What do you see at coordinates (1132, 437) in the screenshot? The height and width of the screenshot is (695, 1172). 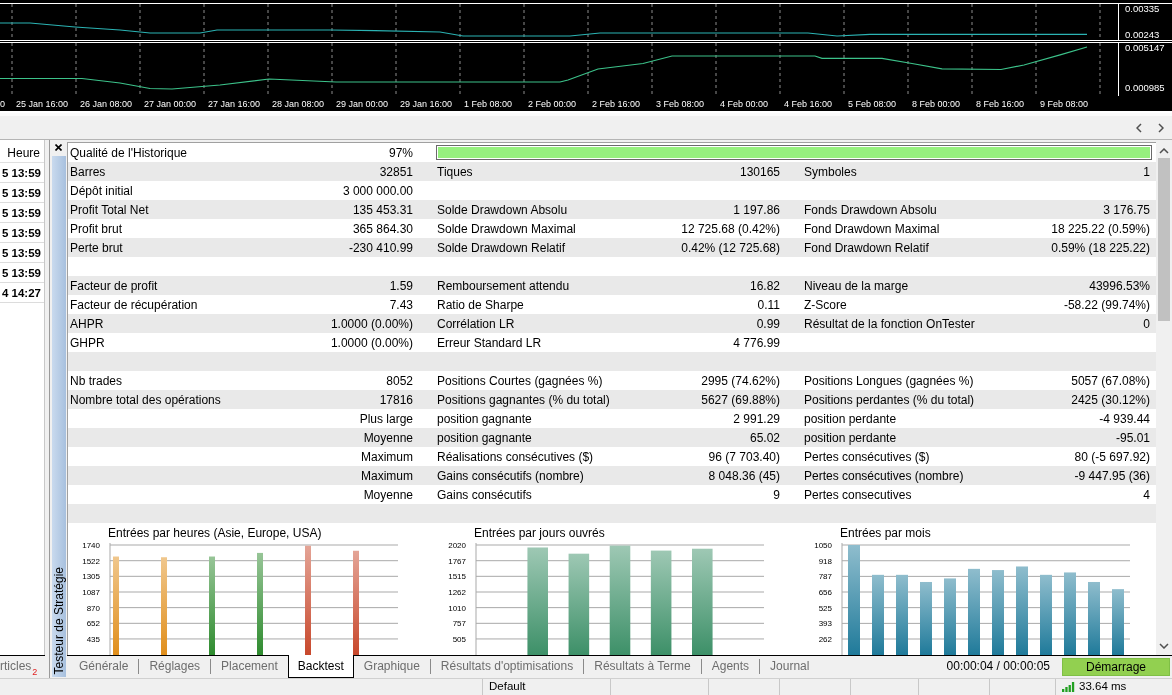 I see `stat-value: -95.01` at bounding box center [1132, 437].